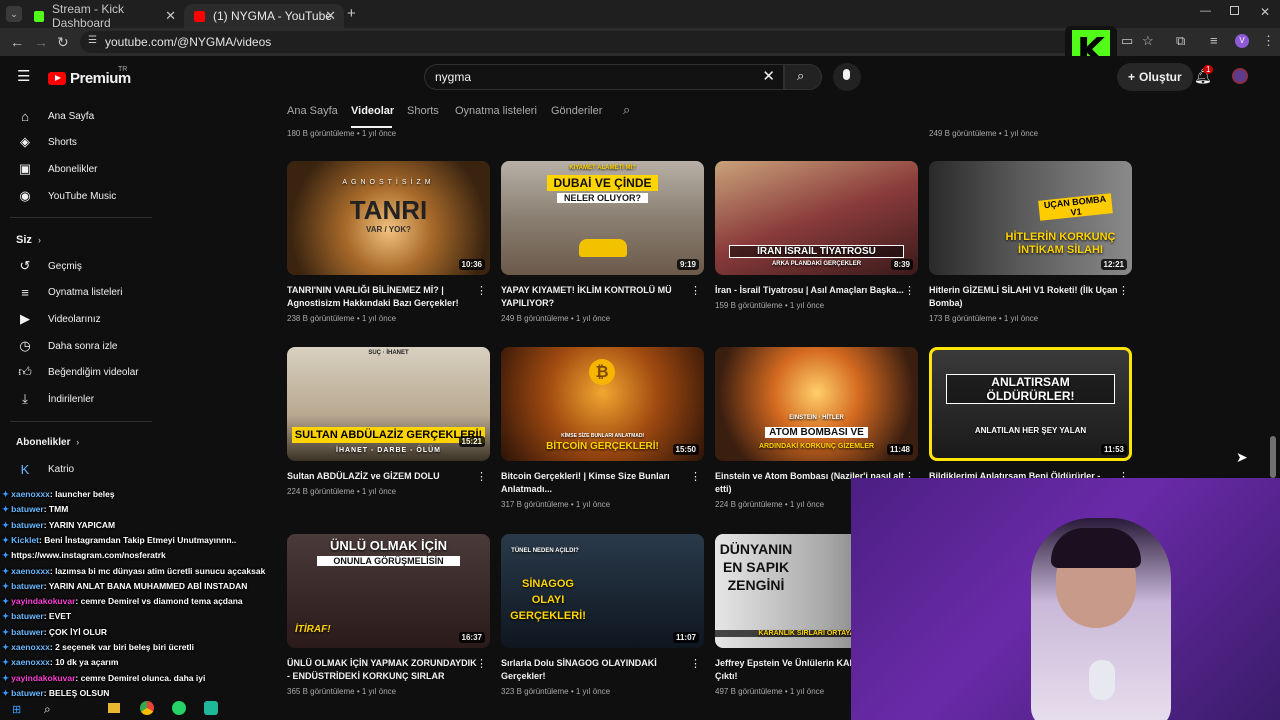 This screenshot has width=1280, height=720. What do you see at coordinates (25, 540) in the screenshot?
I see `chat-username: Kicklet` at bounding box center [25, 540].